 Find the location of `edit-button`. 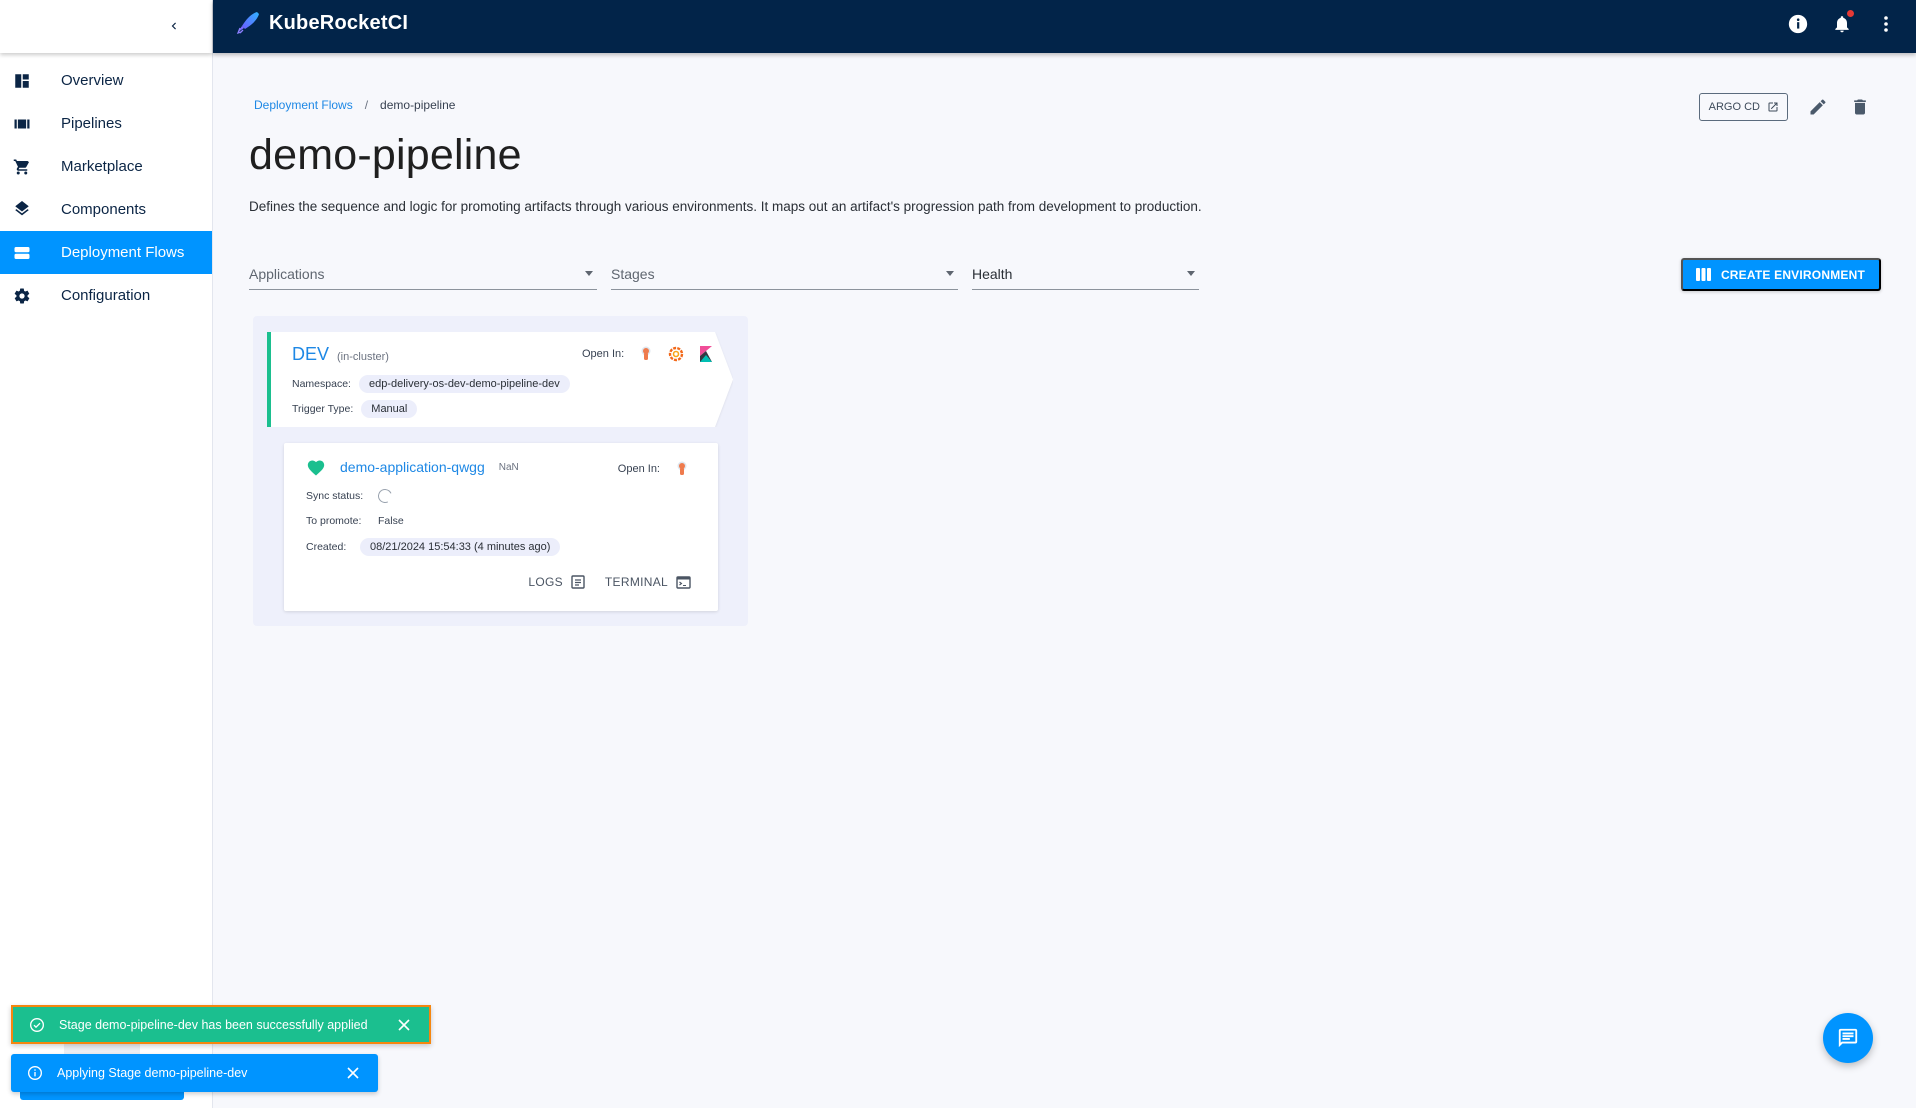

edit-button is located at coordinates (1818, 107).